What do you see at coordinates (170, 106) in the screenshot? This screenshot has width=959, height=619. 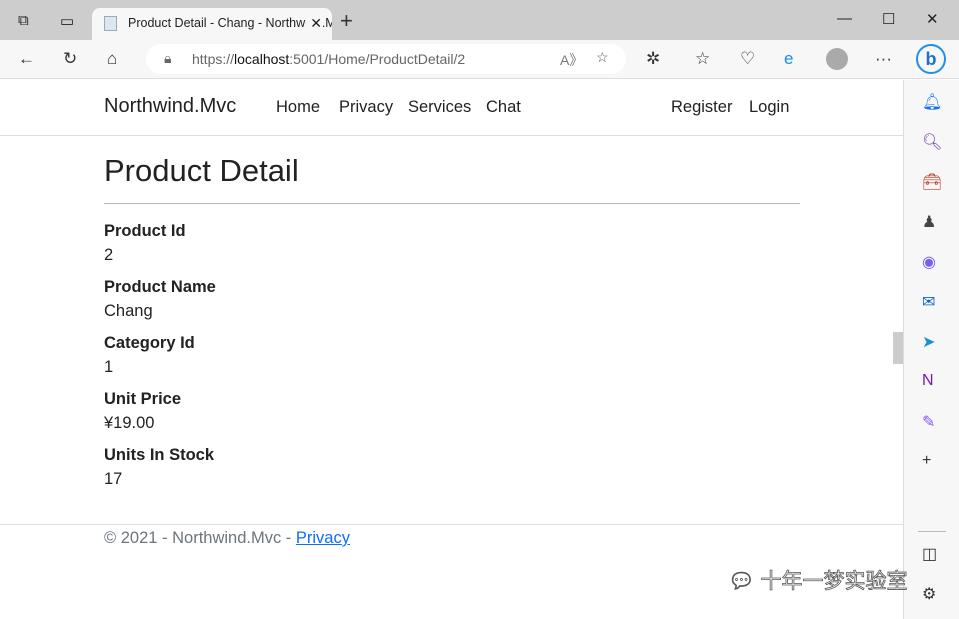 I see `brand-link: Northwind.Mvc` at bounding box center [170, 106].